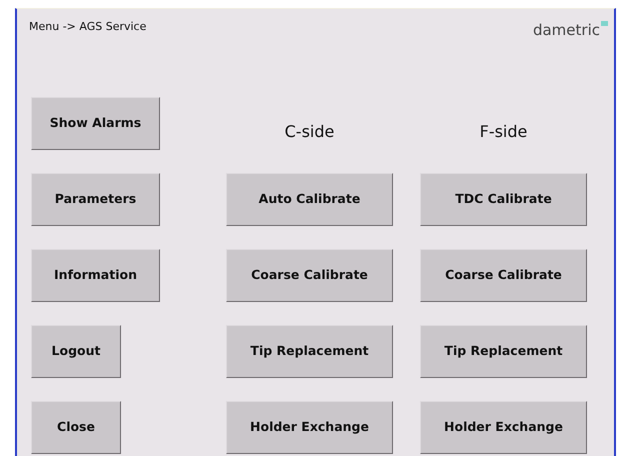 The image size is (620, 456). I want to click on action-button: Auto Calibrate, so click(309, 199).